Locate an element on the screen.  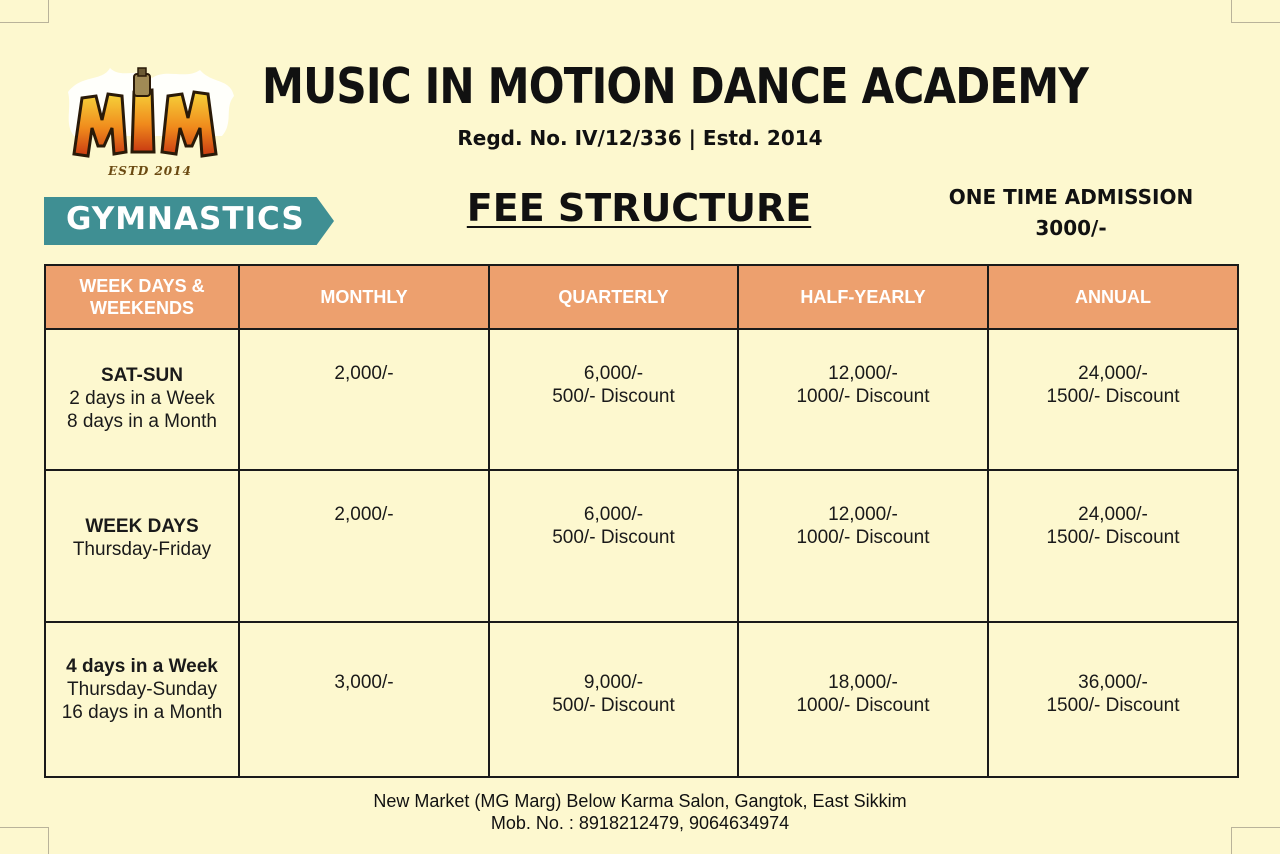
annual-cell: 36,000/- 1500/- Discount is located at coordinates (1113, 699).